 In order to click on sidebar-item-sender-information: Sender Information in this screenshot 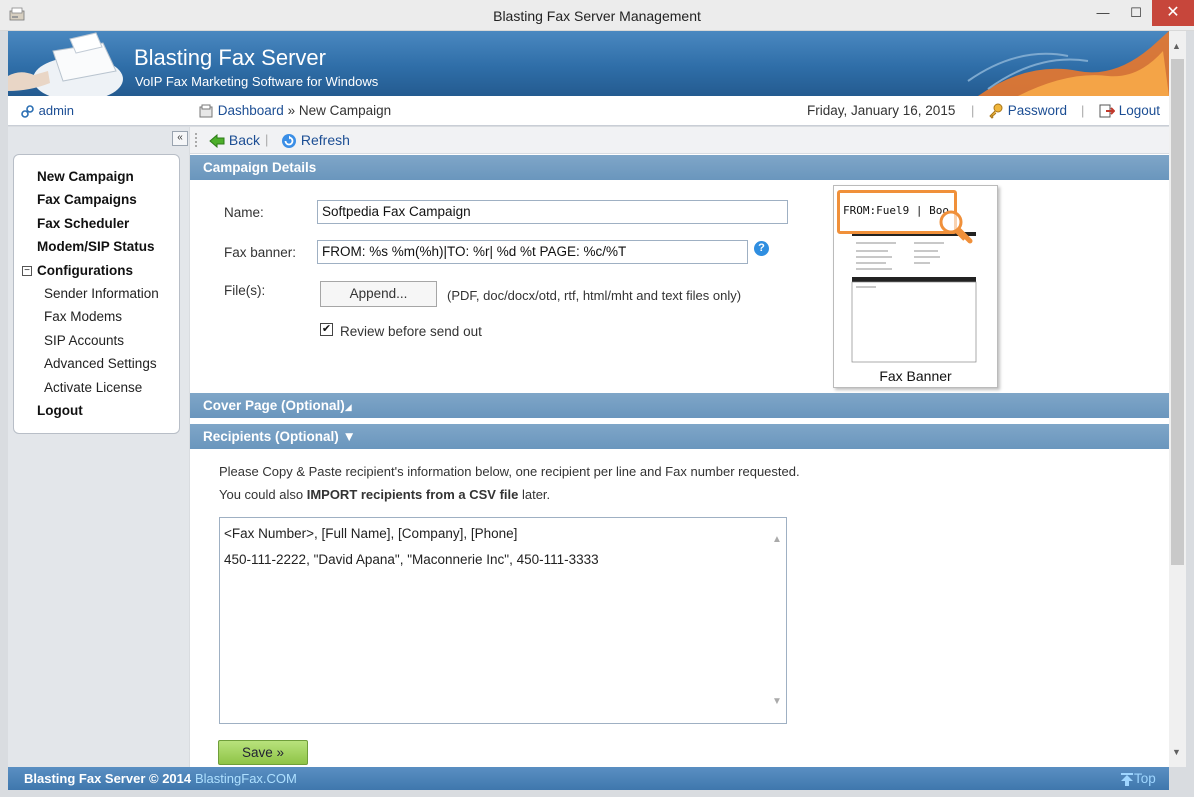, I will do `click(101, 293)`.